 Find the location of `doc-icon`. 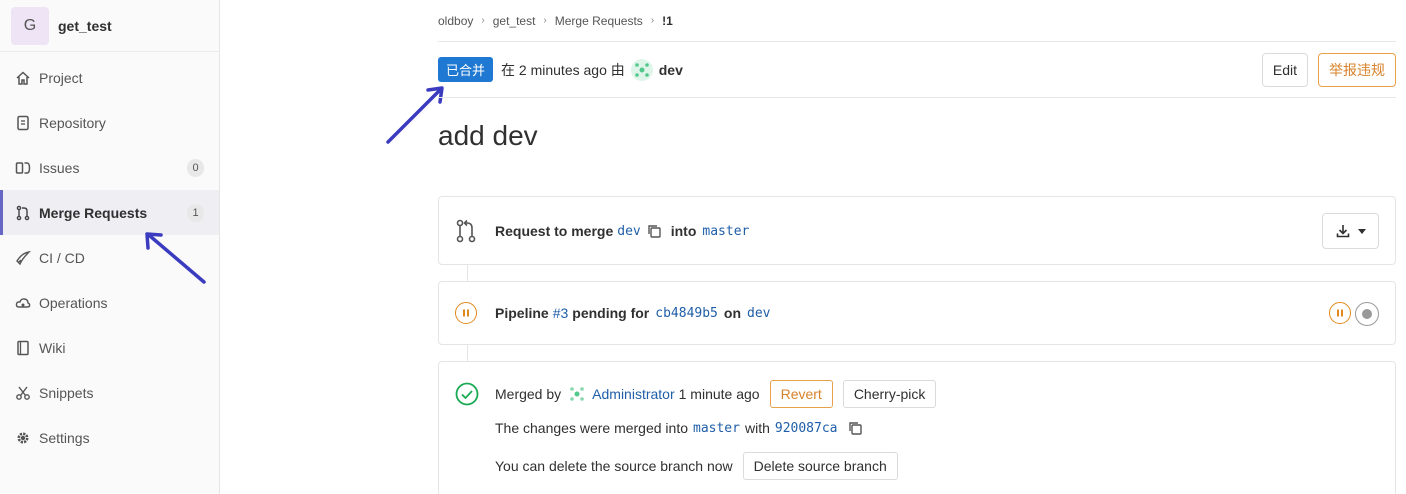

doc-icon is located at coordinates (23, 123).